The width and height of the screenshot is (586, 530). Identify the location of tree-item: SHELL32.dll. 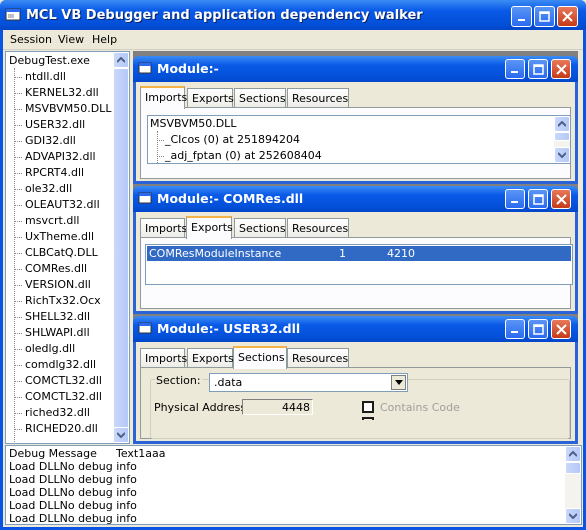
(61, 317).